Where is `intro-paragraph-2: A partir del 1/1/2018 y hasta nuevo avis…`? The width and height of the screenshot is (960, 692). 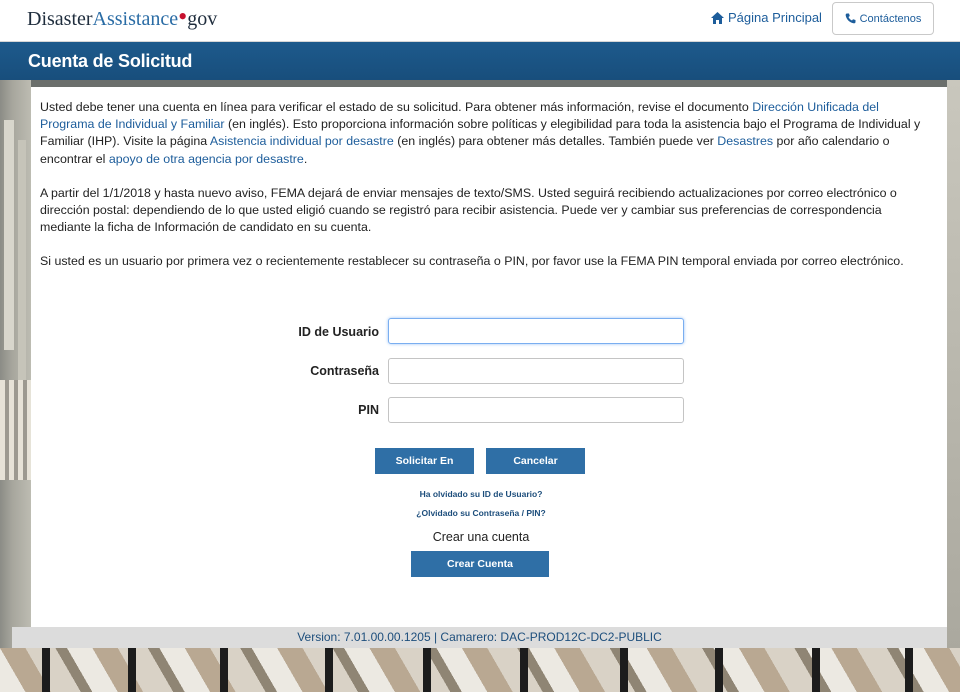 intro-paragraph-2: A partir del 1/1/2018 y hasta nuevo avis… is located at coordinates (468, 210).